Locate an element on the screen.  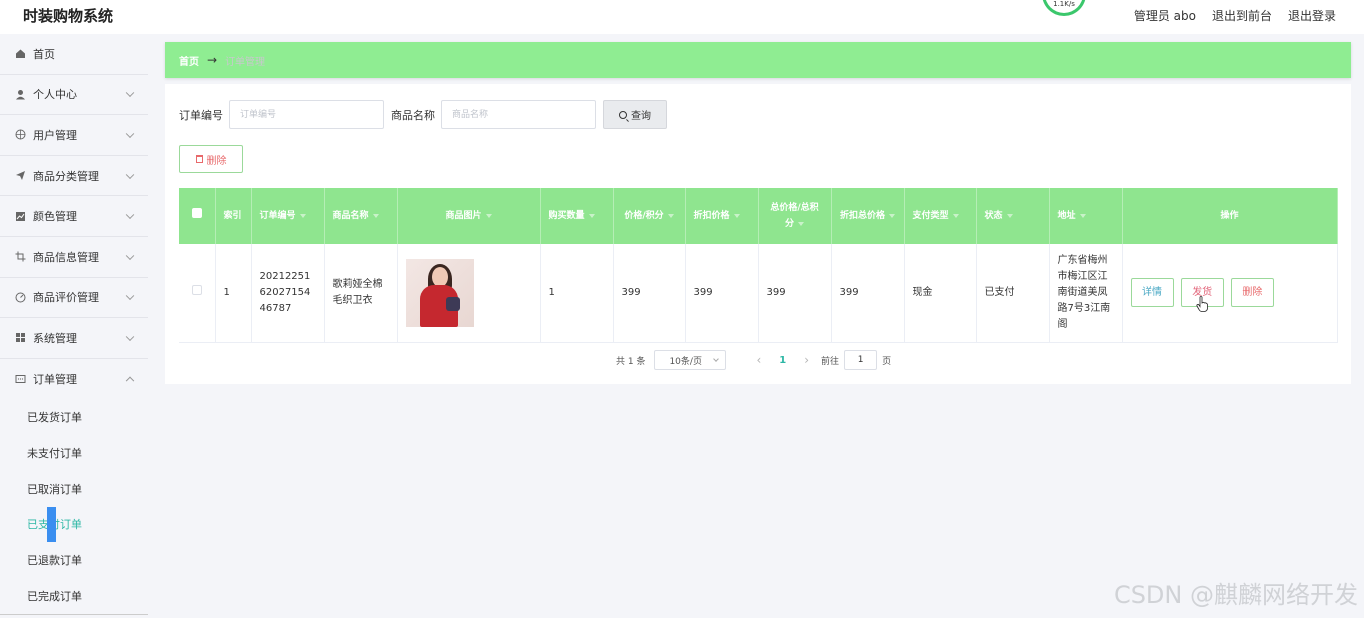
column-header-price: 价格/积分 is located at coordinates (649, 216).